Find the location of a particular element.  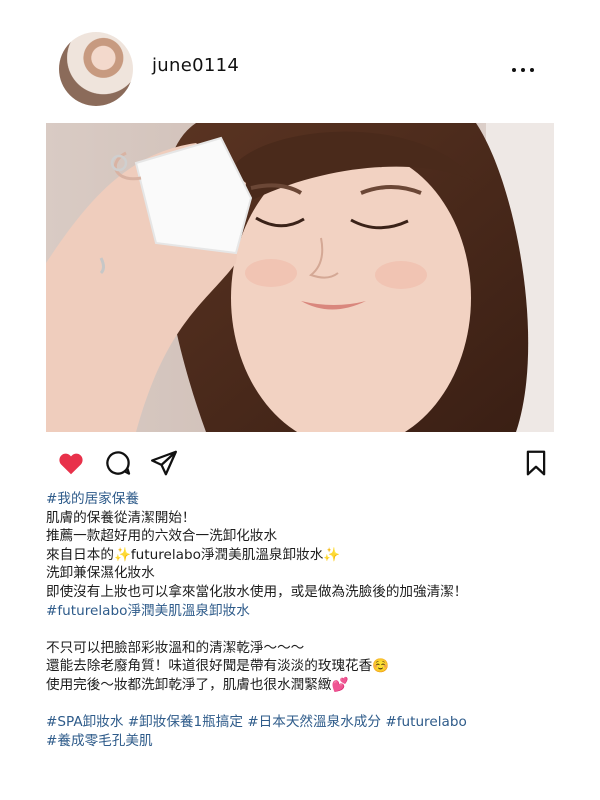

like-heart-icon is located at coordinates (71, 463).